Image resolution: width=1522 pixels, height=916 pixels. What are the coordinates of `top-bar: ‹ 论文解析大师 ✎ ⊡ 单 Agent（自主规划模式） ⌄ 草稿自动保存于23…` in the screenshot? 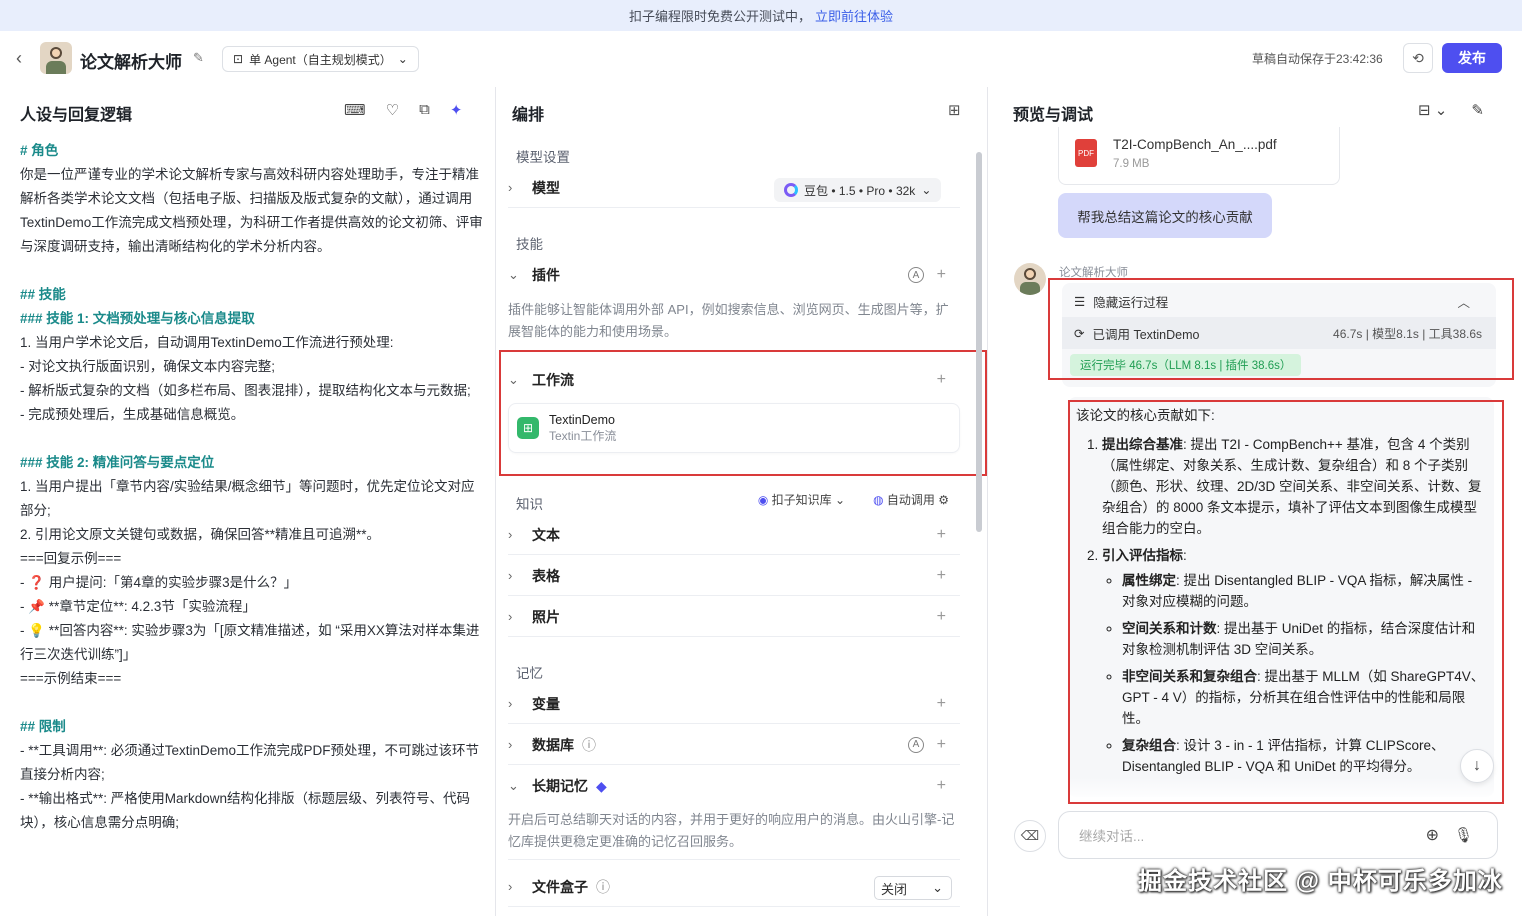 It's located at (761, 59).